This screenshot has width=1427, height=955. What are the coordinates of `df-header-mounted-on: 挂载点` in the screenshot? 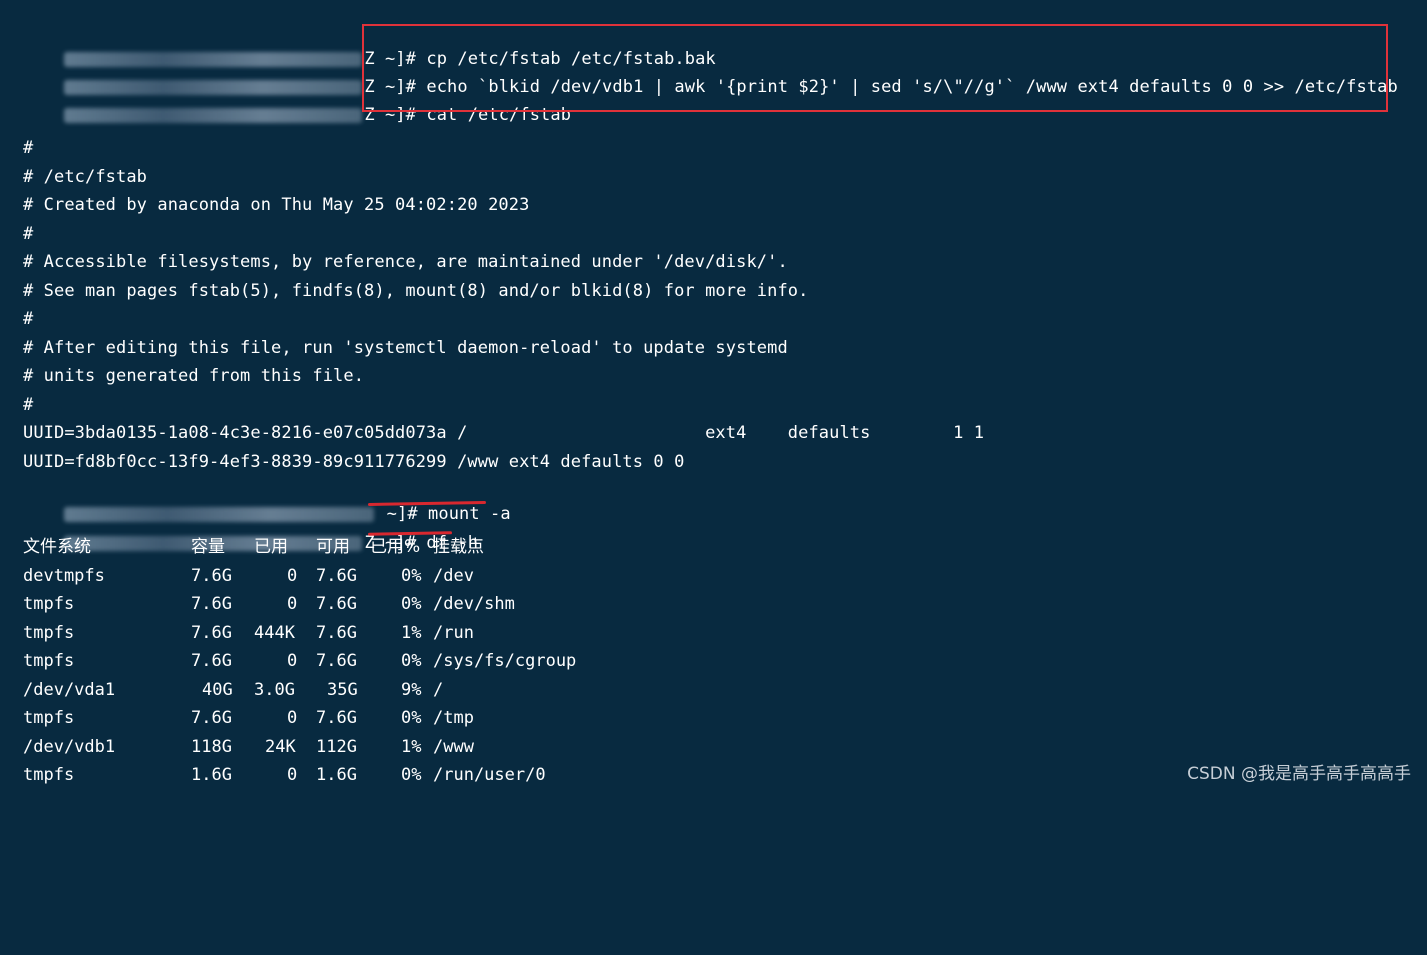 It's located at (458, 547).